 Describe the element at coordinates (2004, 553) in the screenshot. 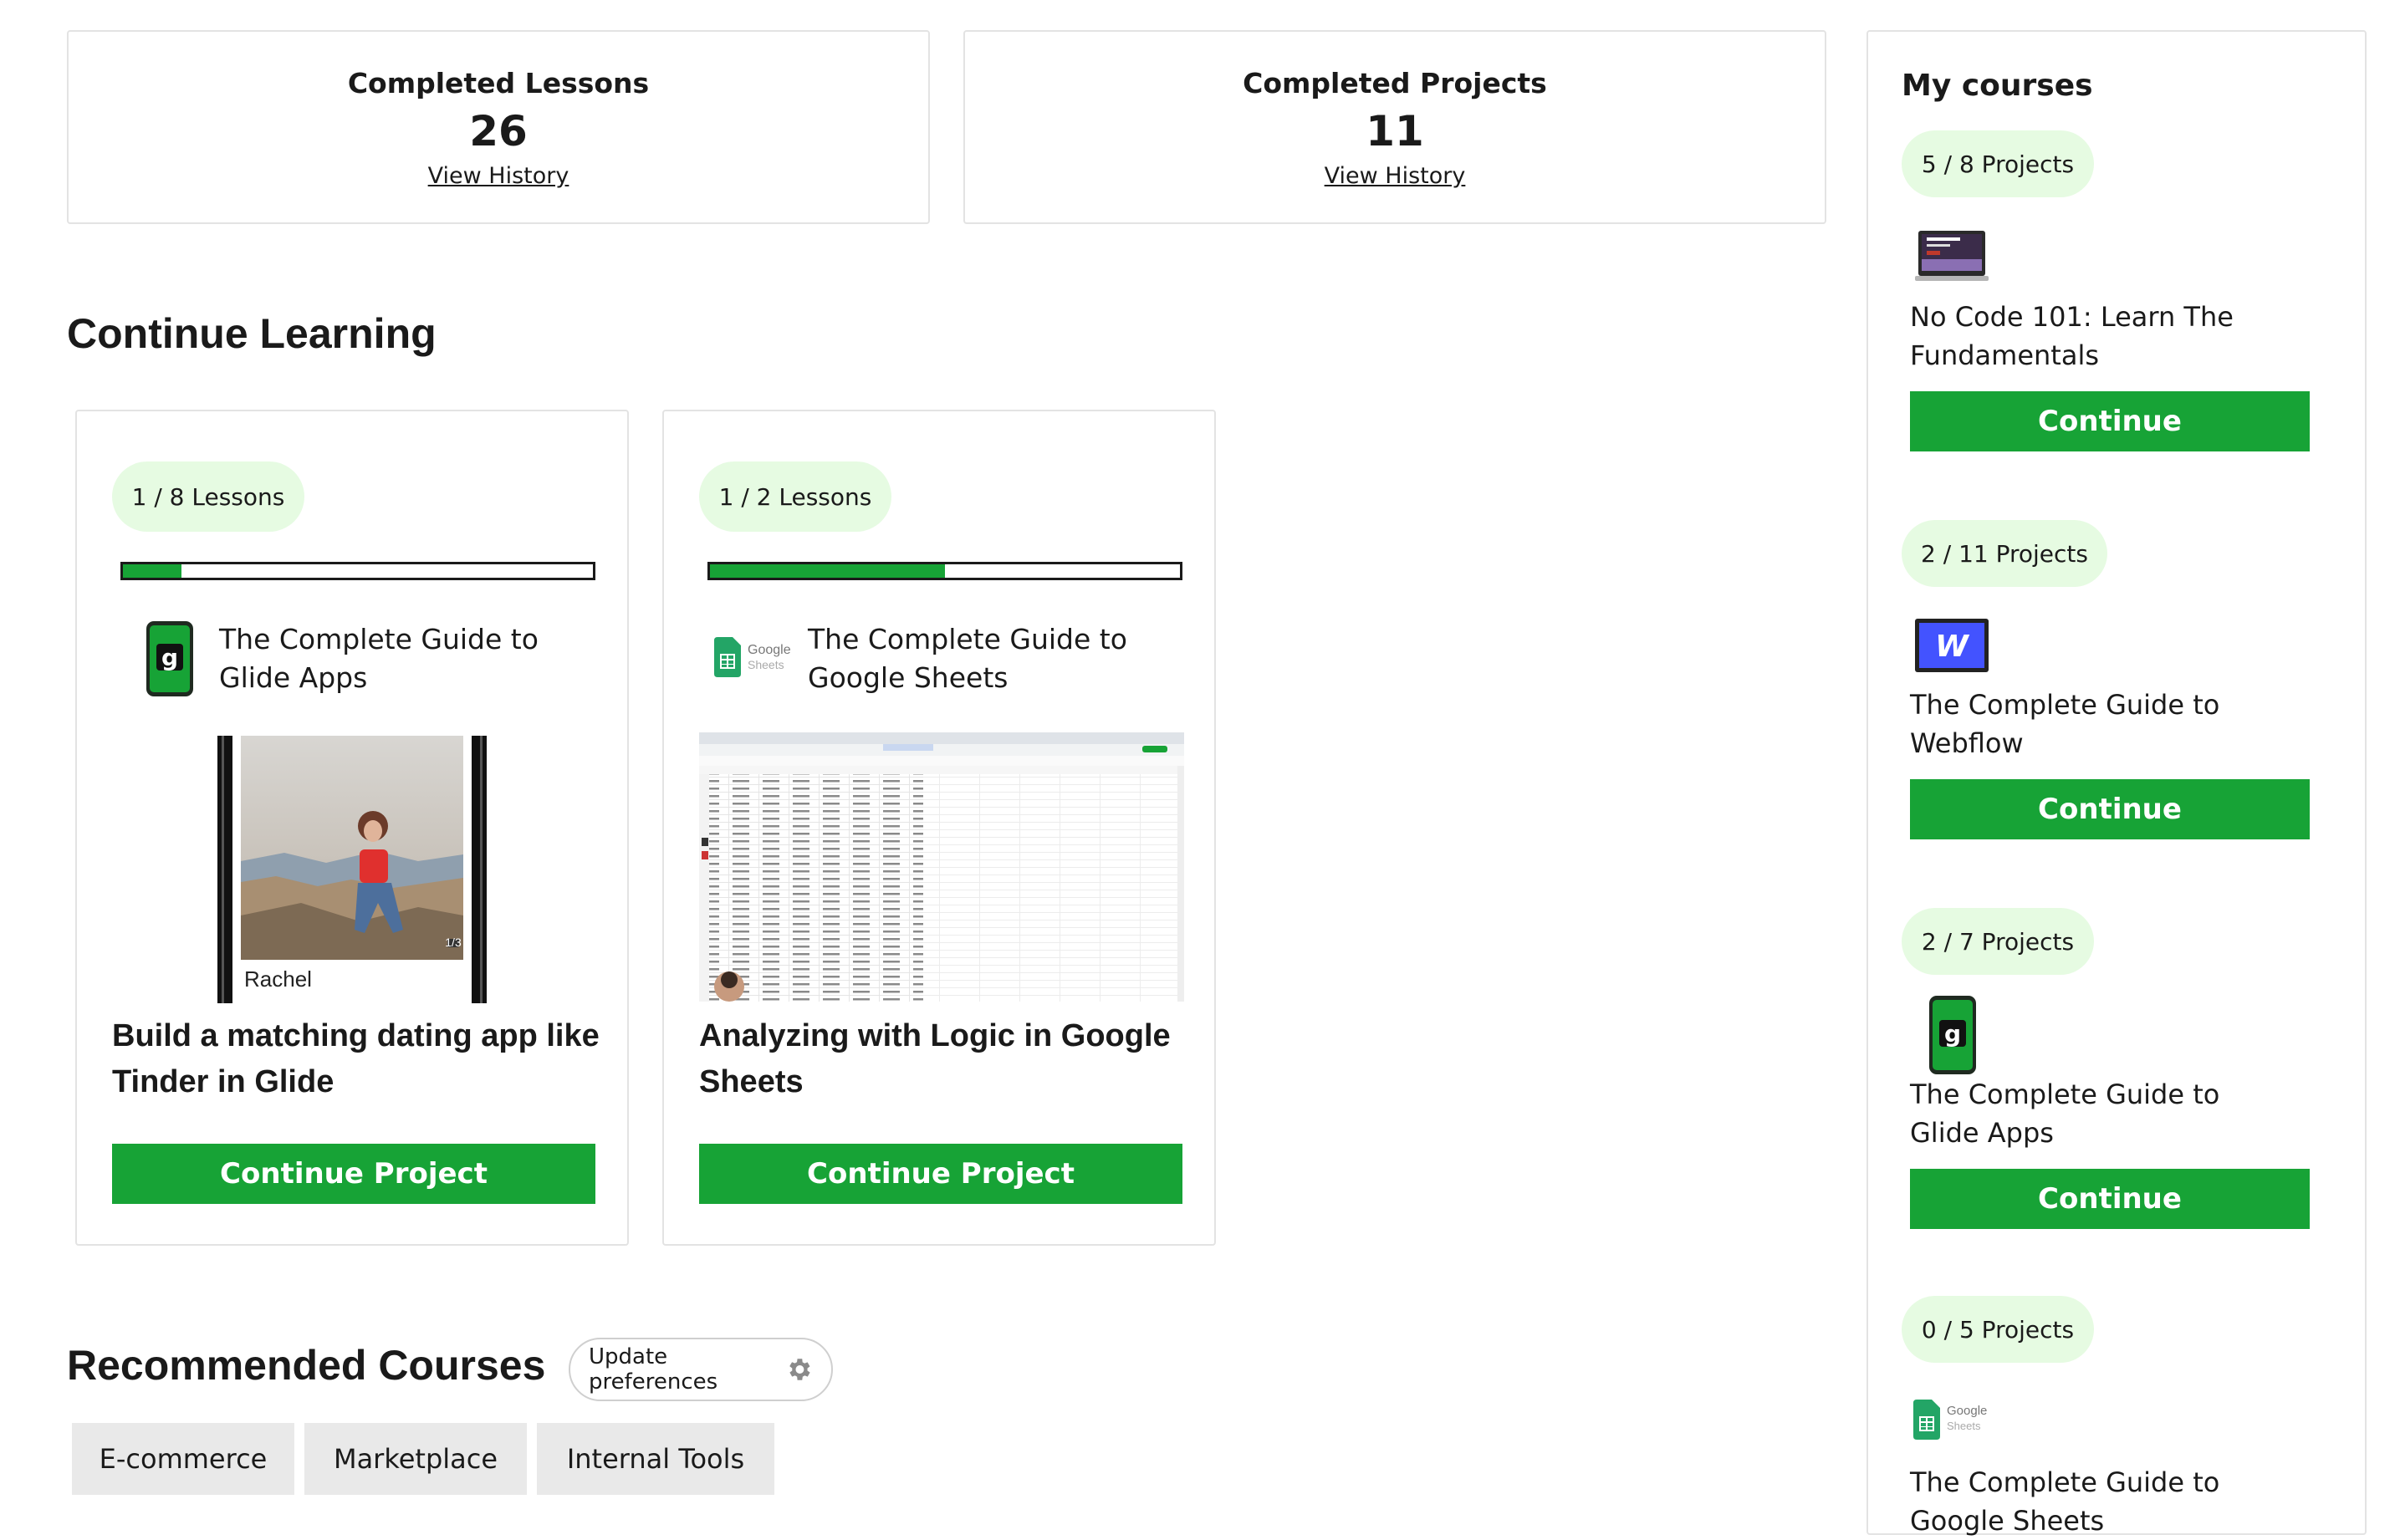

I see `projects-progress-pill: 2 / 11 Projects` at that location.